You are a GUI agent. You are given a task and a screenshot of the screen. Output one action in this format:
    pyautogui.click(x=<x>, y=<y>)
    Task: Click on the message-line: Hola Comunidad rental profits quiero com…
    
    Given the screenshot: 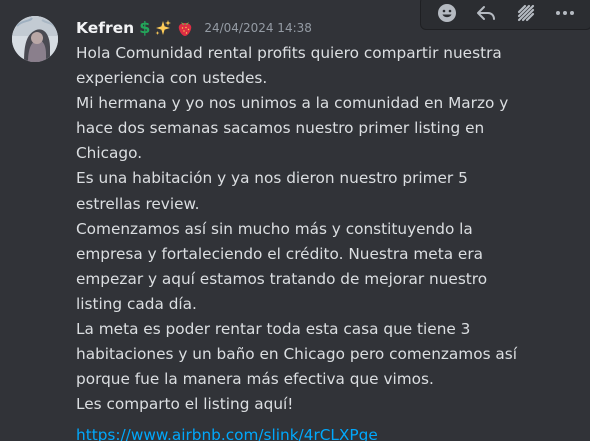 What is the action you would take?
    pyautogui.click(x=289, y=53)
    